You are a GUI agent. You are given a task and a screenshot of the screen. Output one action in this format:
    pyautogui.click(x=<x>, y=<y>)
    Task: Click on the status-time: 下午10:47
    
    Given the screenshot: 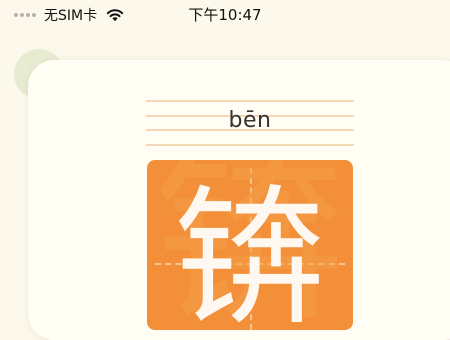 What is the action you would take?
    pyautogui.click(x=225, y=15)
    